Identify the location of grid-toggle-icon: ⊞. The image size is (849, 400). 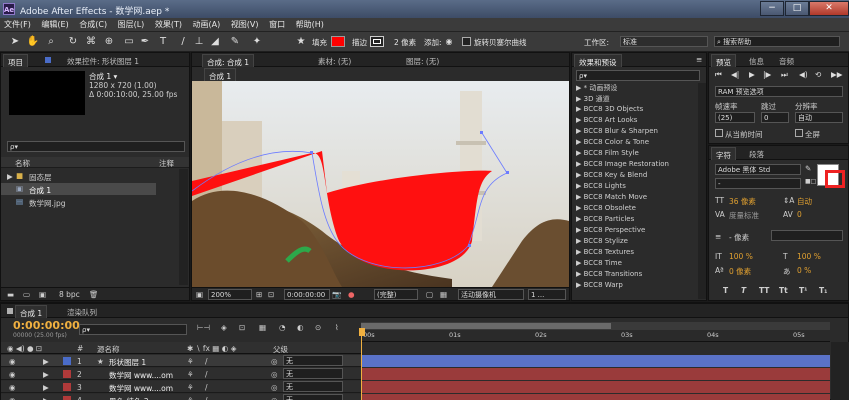
(259, 294).